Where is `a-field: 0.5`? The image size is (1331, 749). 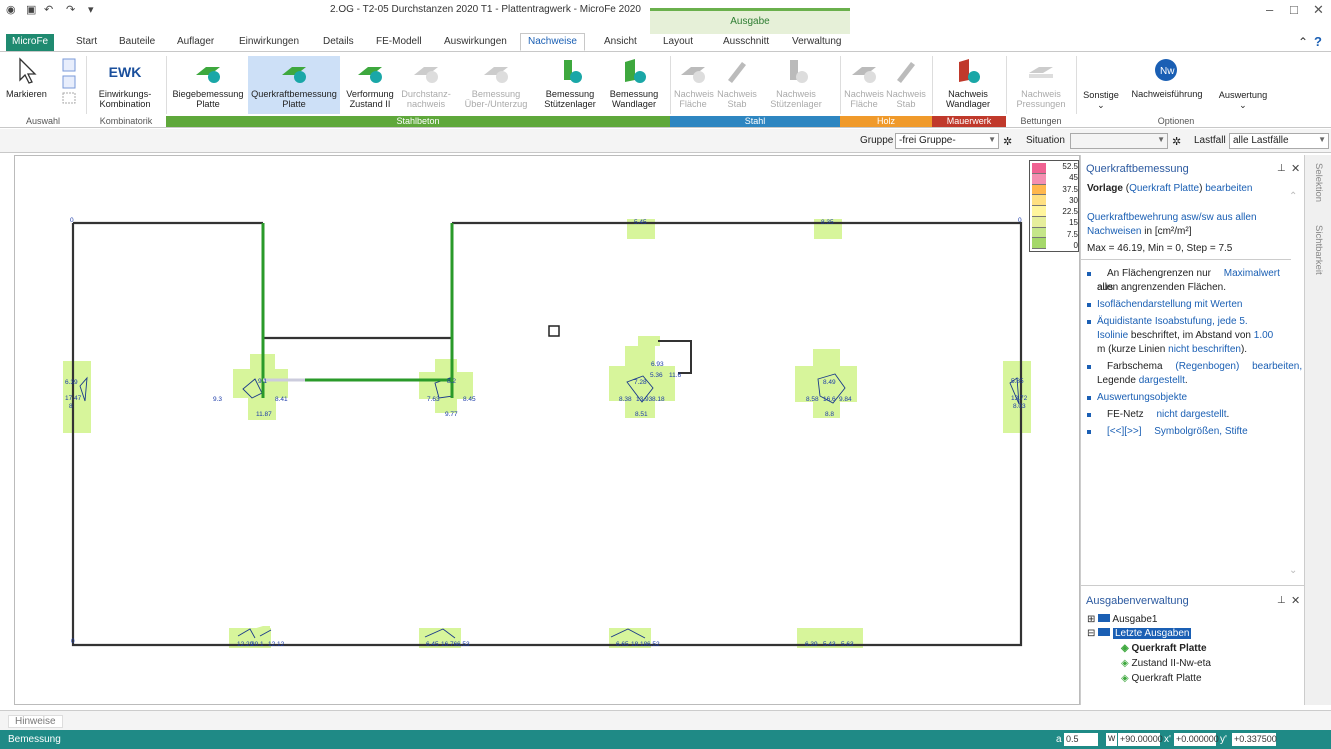 a-field: 0.5 is located at coordinates (1081, 739).